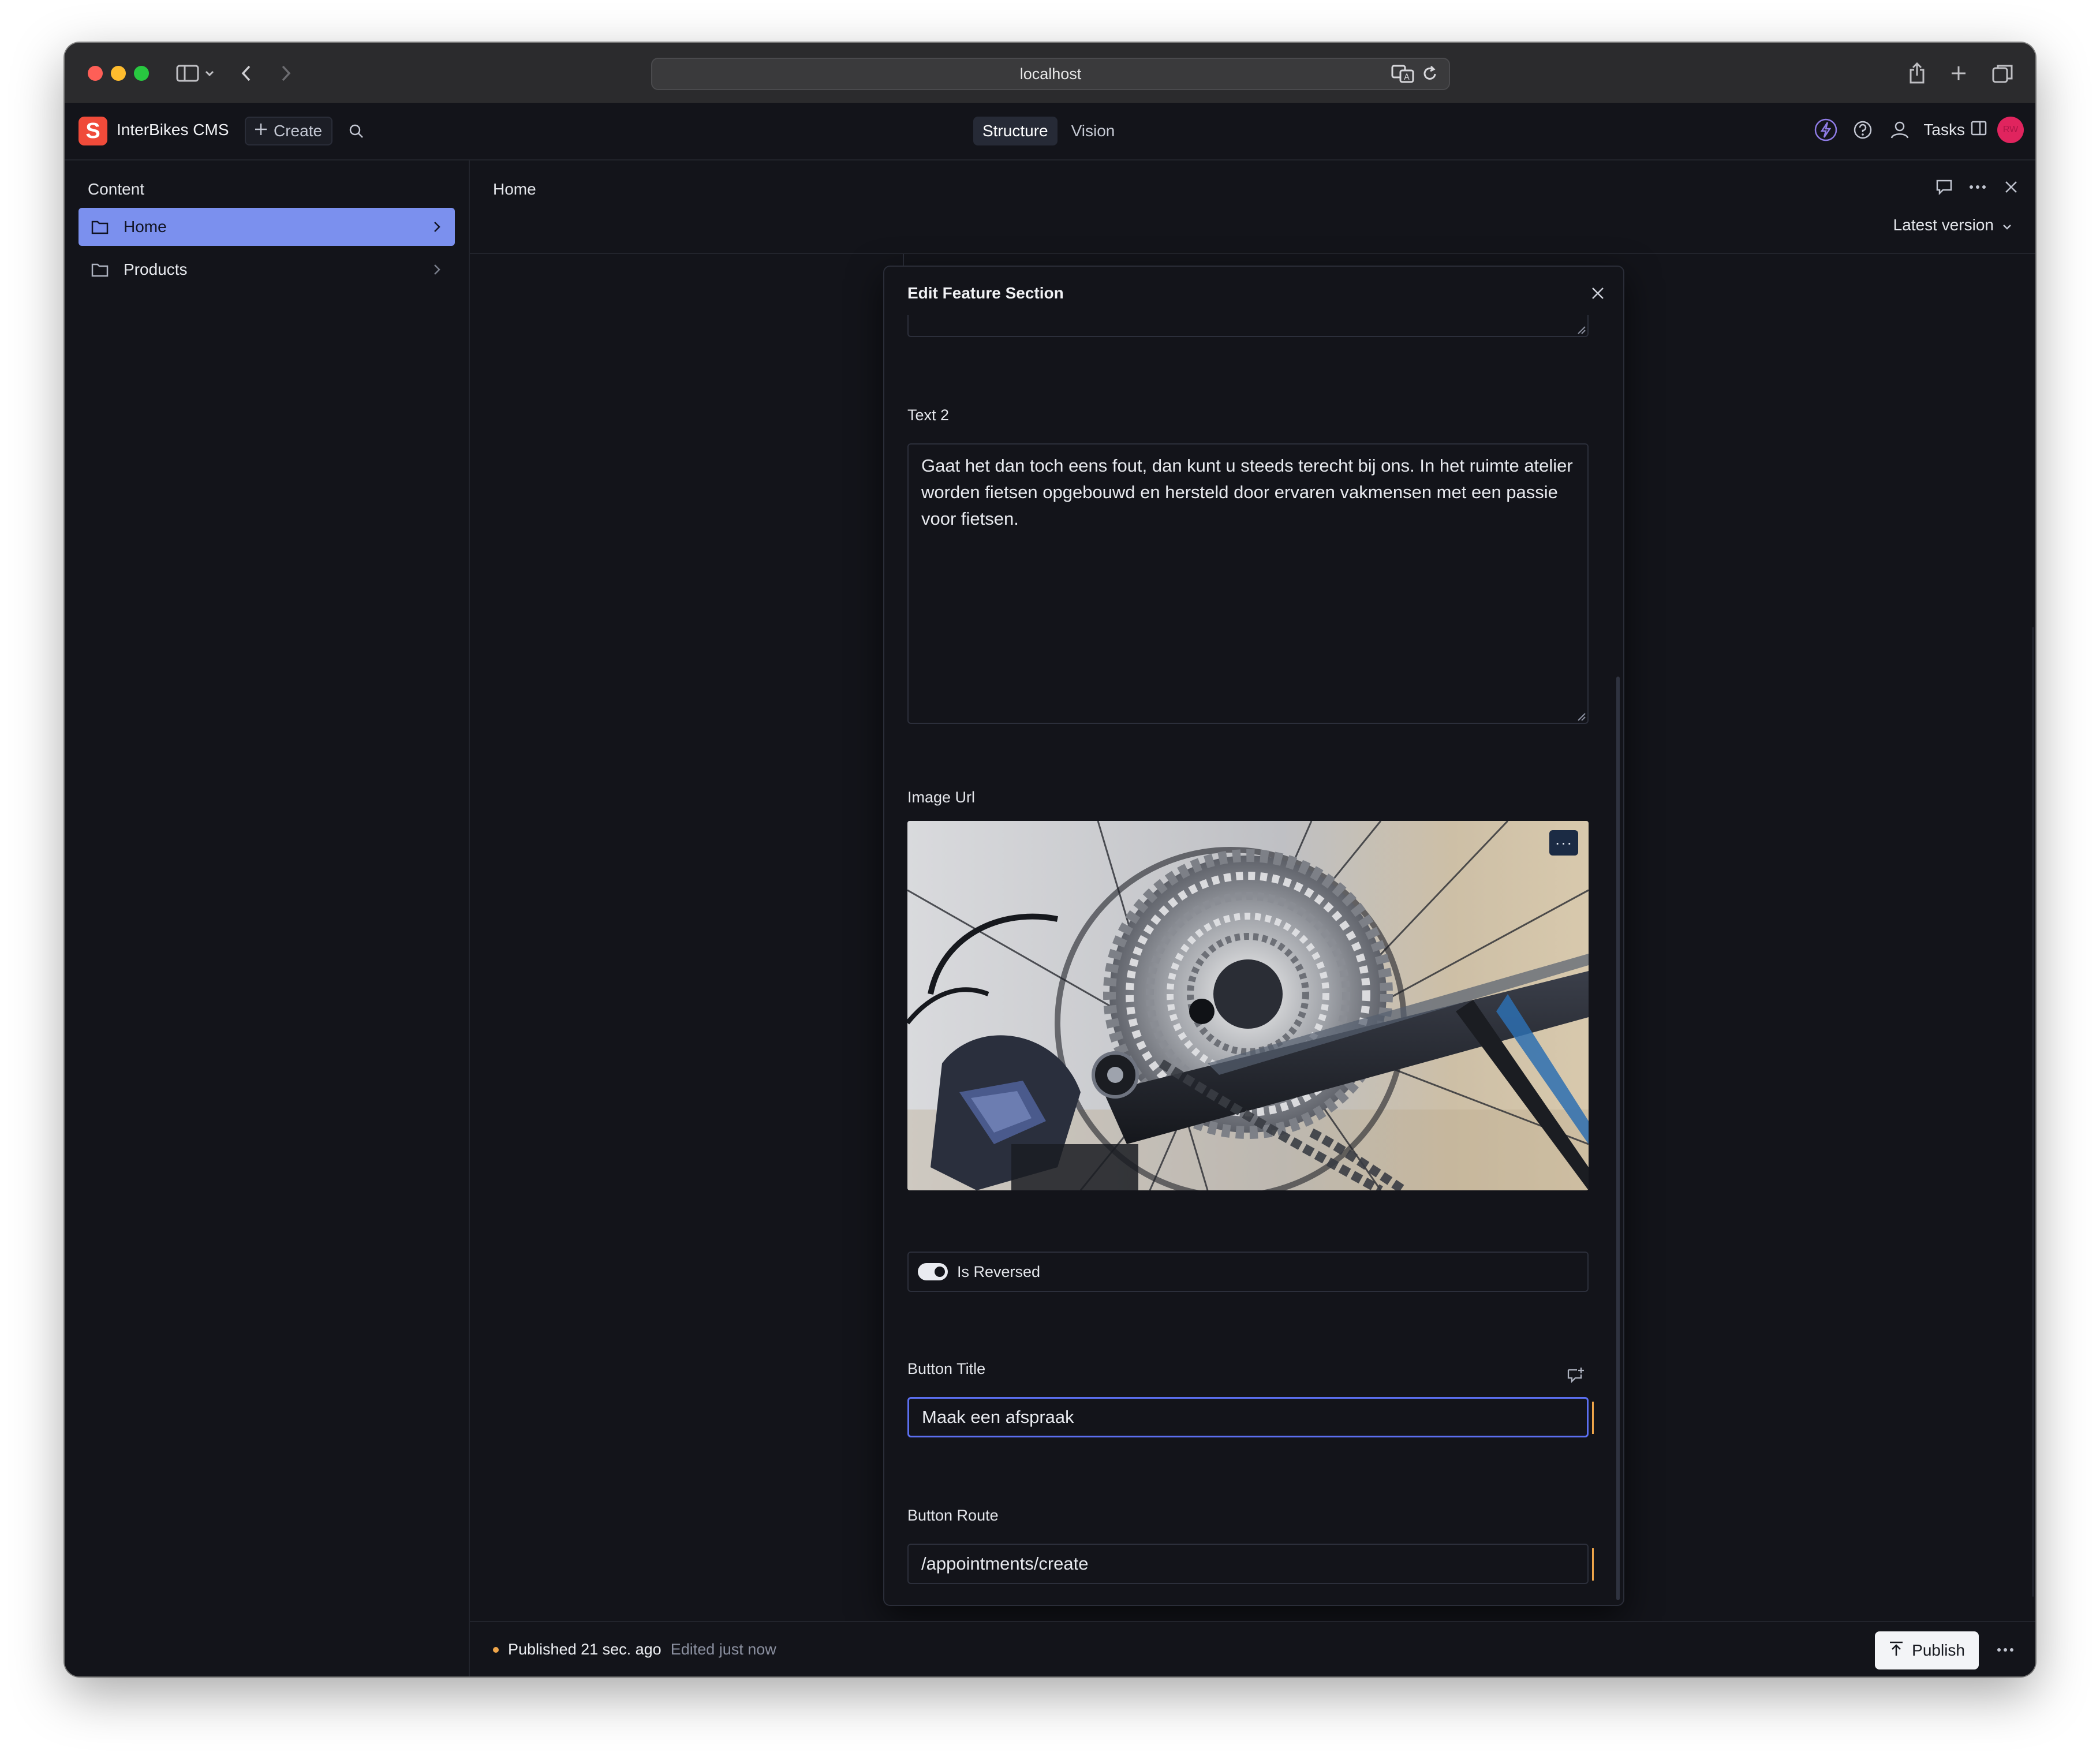  Describe the element at coordinates (2033, 1112) in the screenshot. I see `pane-scrollbar` at that location.